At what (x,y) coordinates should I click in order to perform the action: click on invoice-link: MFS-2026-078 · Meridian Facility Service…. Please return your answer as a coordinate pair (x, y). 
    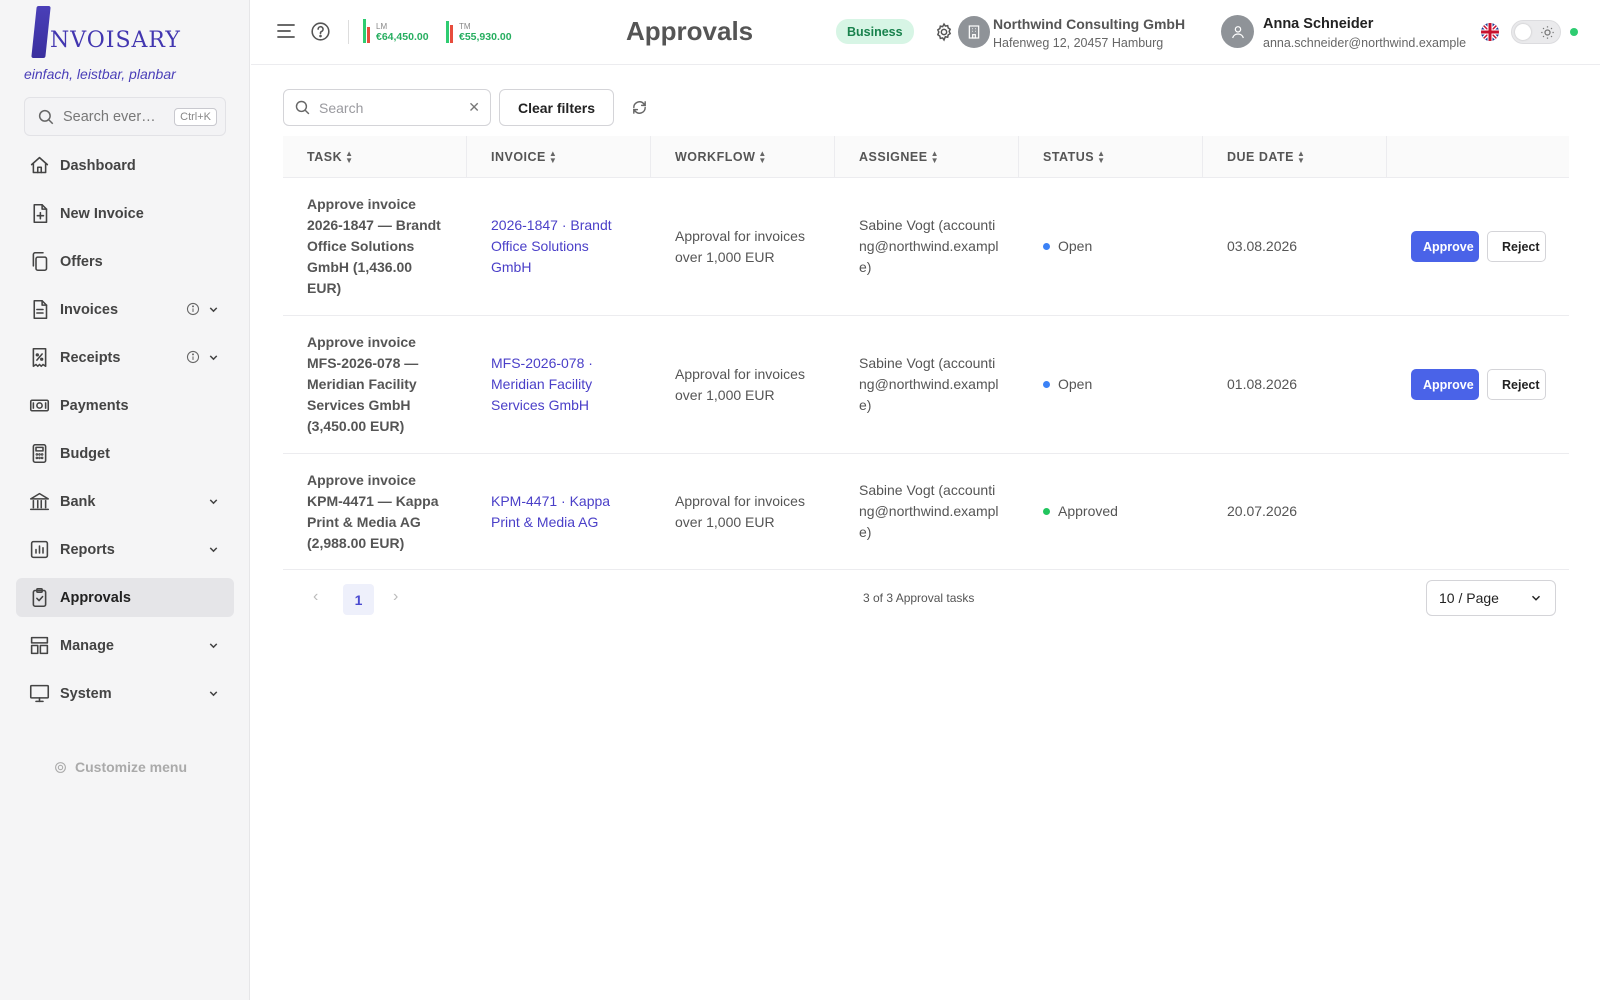
    Looking at the image, I should click on (559, 384).